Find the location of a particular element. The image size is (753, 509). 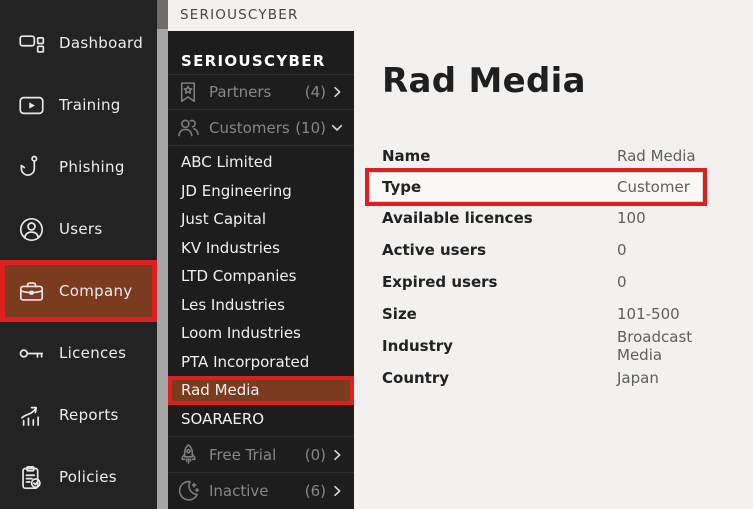

detail-label: Industry is located at coordinates (417, 346).